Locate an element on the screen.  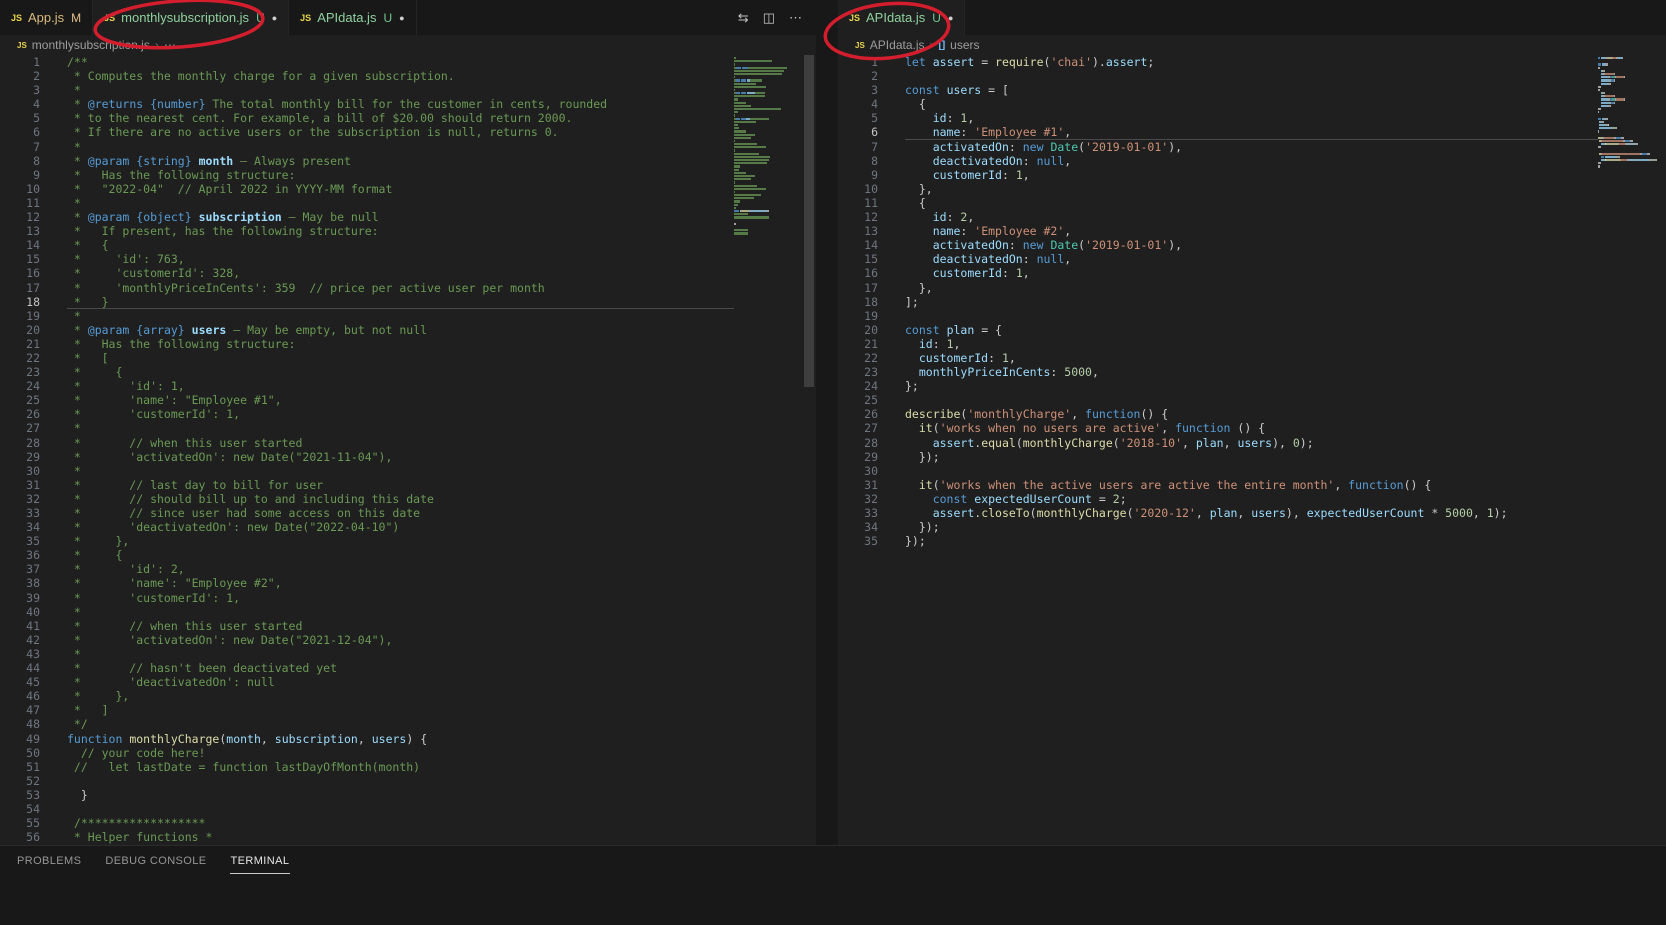
code-line: * // when this user started is located at coordinates (400, 626).